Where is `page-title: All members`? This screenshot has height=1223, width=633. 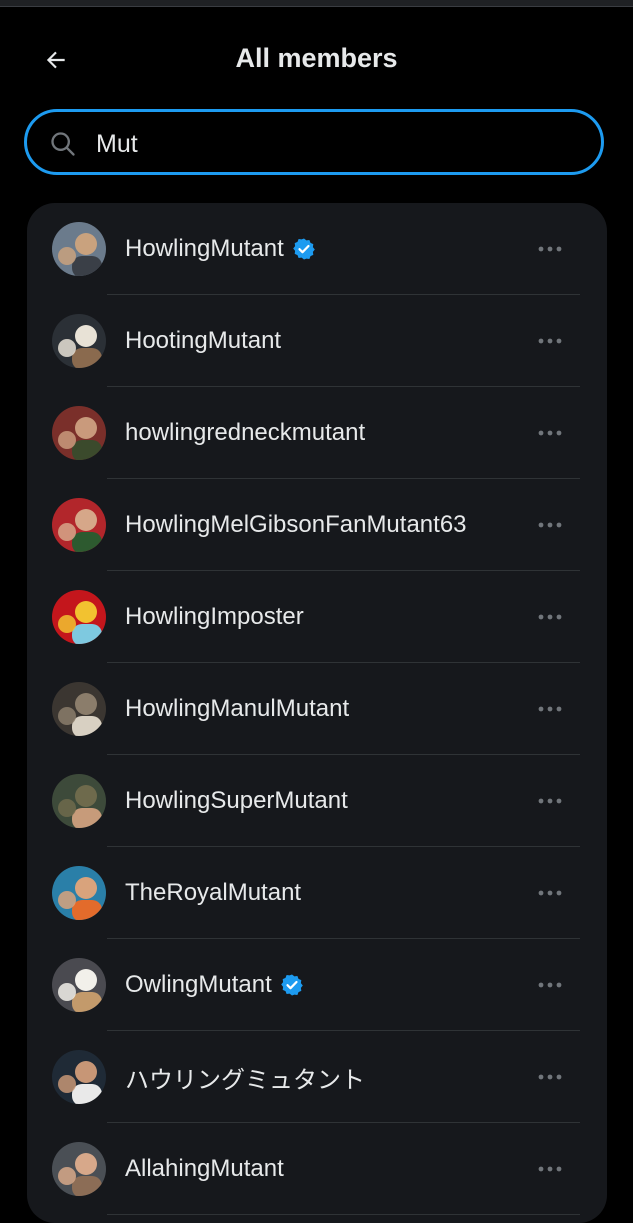
page-title: All members is located at coordinates (316, 58).